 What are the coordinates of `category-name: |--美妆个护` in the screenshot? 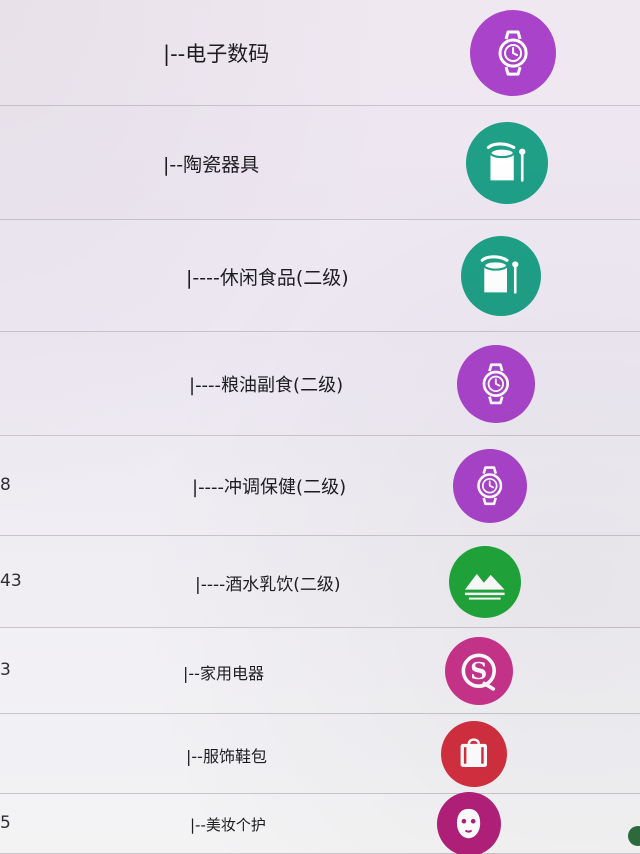 It's located at (228, 824).